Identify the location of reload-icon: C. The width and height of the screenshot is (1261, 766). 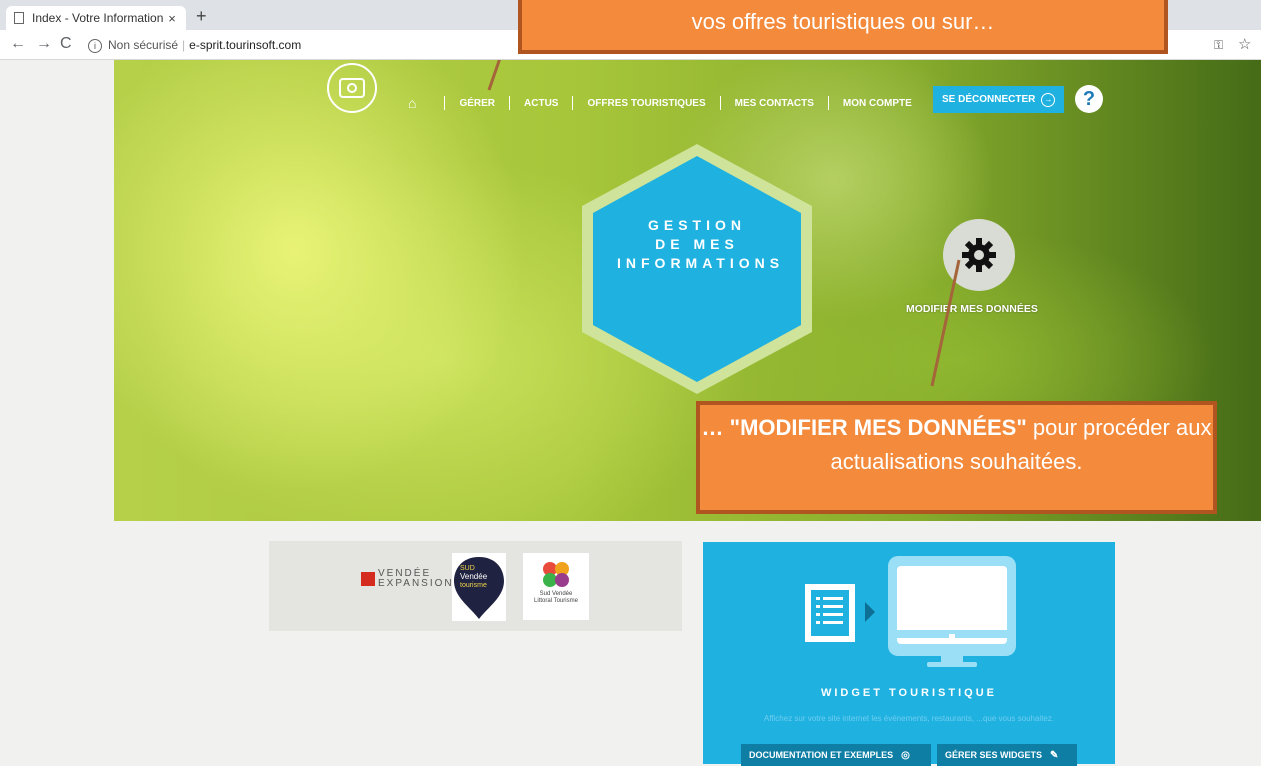
(66, 44).